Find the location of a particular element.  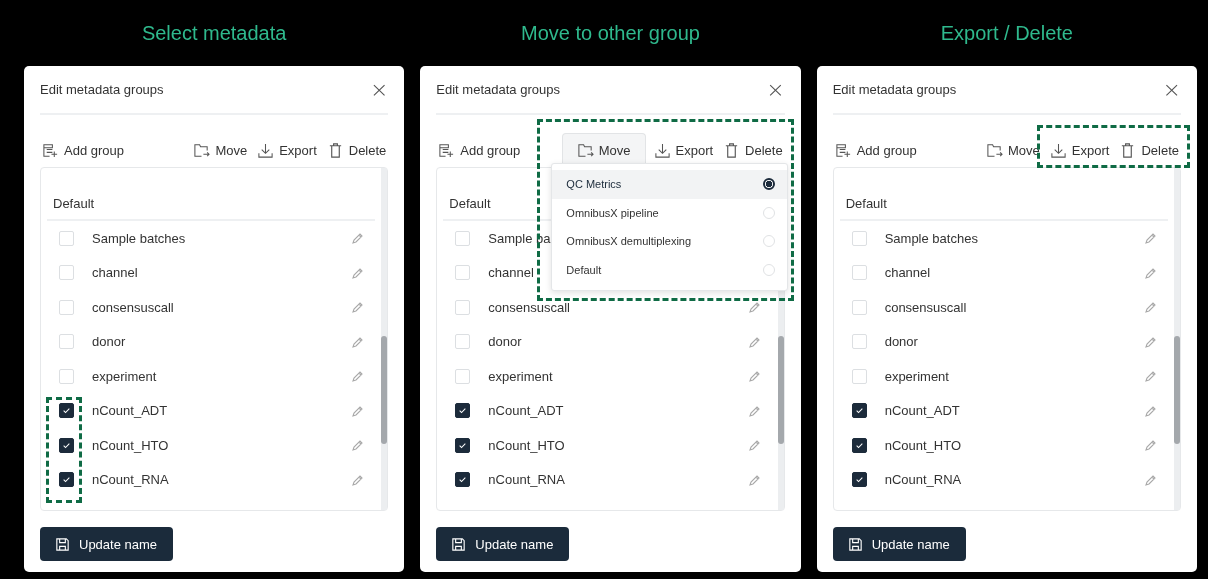

pencil-icon is located at coordinates (754, 307).